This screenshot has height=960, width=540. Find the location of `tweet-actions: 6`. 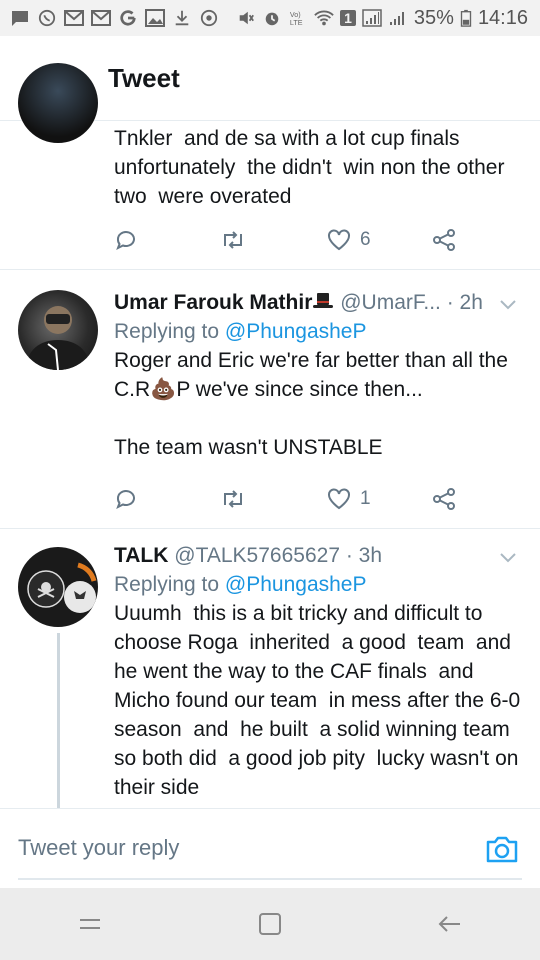

tweet-actions: 6 is located at coordinates (294, 240).